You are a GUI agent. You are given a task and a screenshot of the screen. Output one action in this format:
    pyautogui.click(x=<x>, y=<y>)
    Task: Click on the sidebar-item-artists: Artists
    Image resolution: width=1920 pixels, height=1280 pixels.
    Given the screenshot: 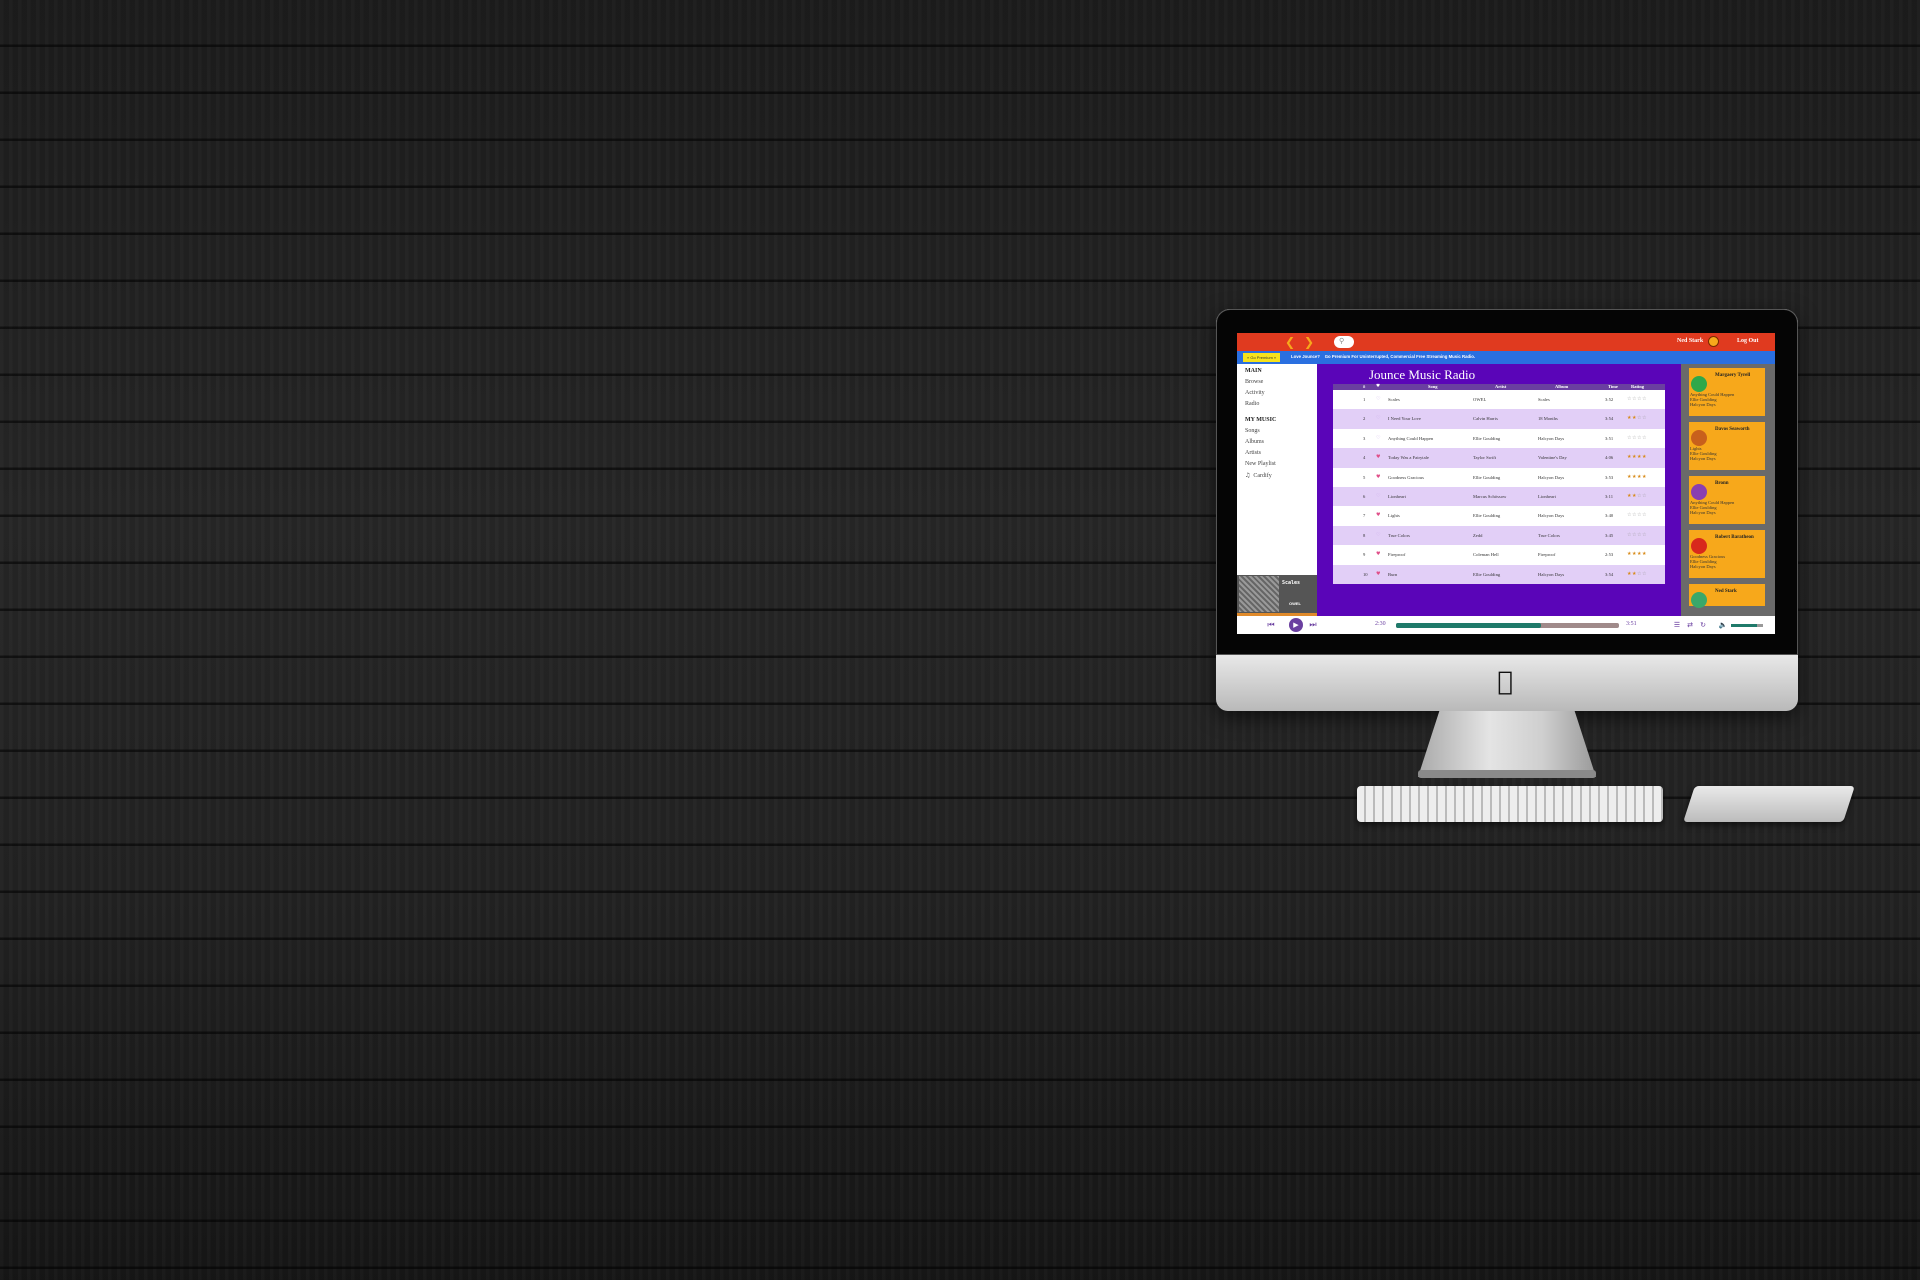 What is the action you would take?
    pyautogui.click(x=1253, y=453)
    